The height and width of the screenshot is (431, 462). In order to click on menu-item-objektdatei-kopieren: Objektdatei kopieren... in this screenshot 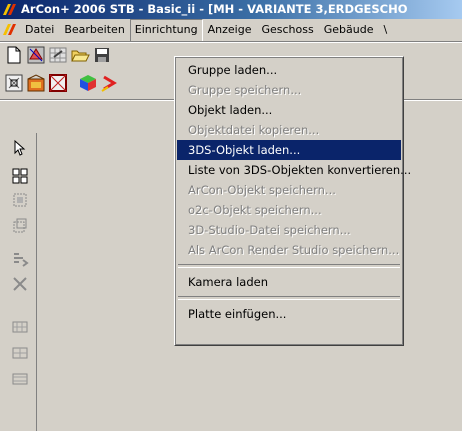, I will do `click(289, 130)`.